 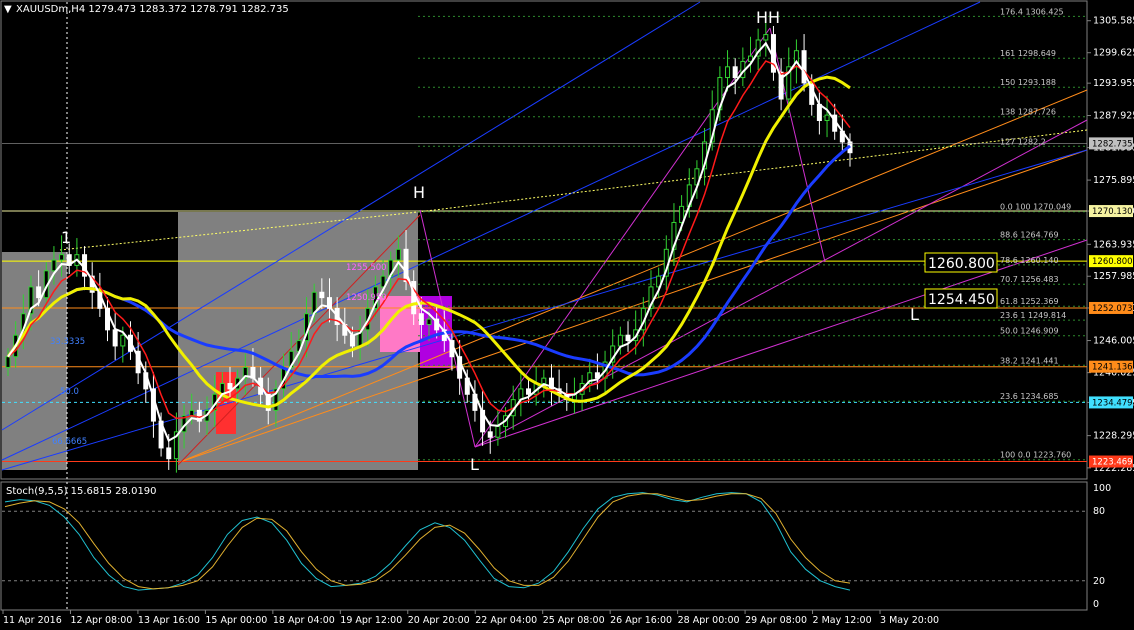 What do you see at coordinates (1028, 112) in the screenshot?
I see `fib-label: 138 1287.726` at bounding box center [1028, 112].